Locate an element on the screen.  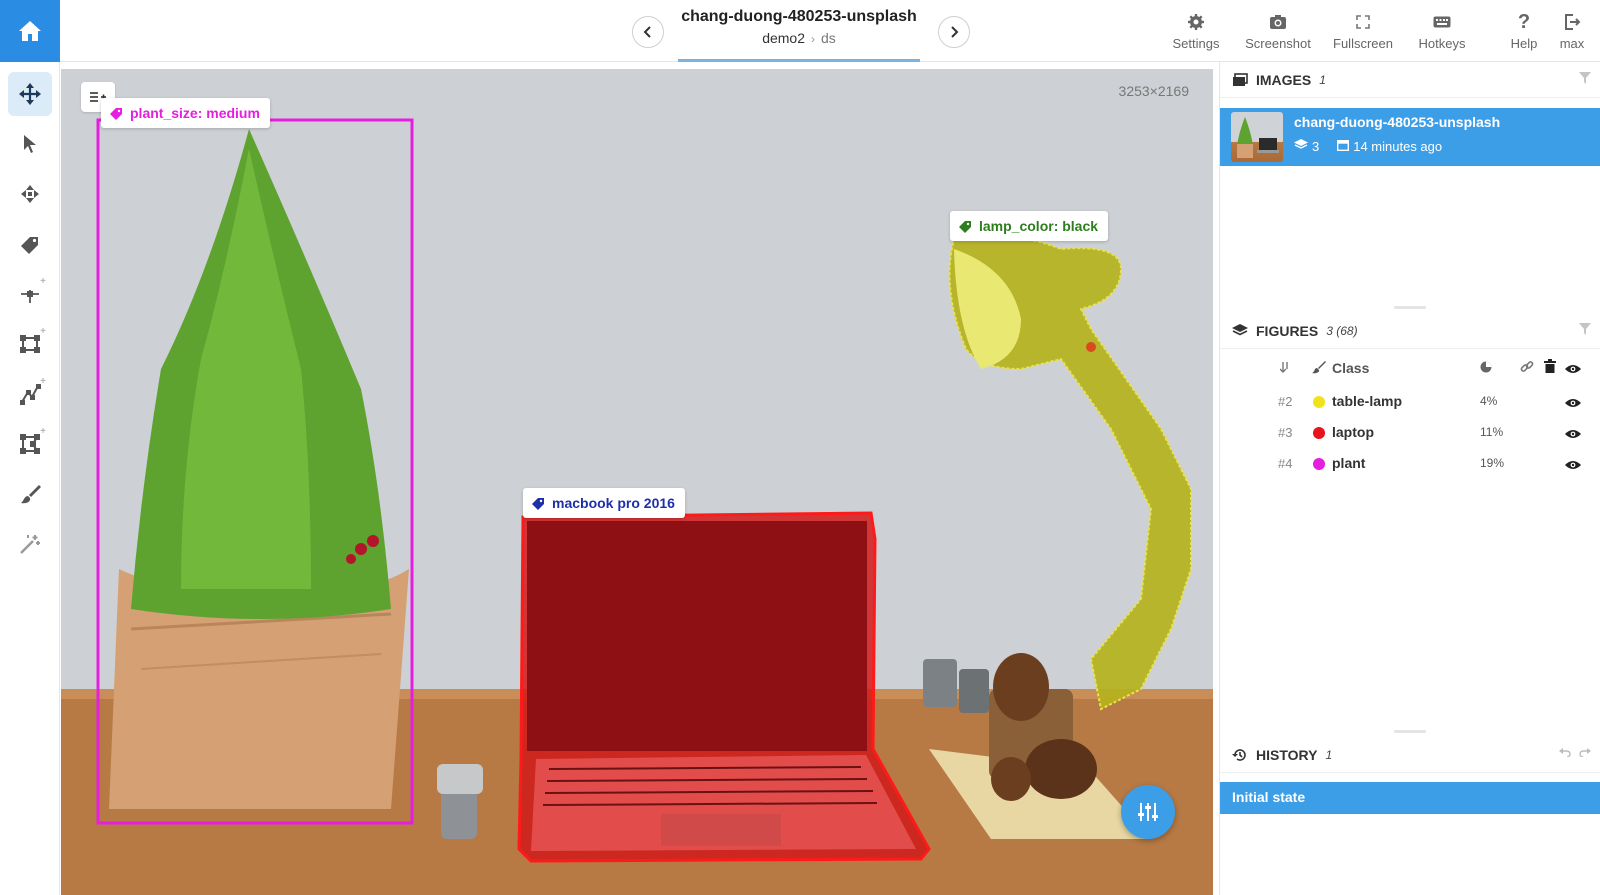
history-section-header: HISTORY 1 is located at coordinates (1410, 755).